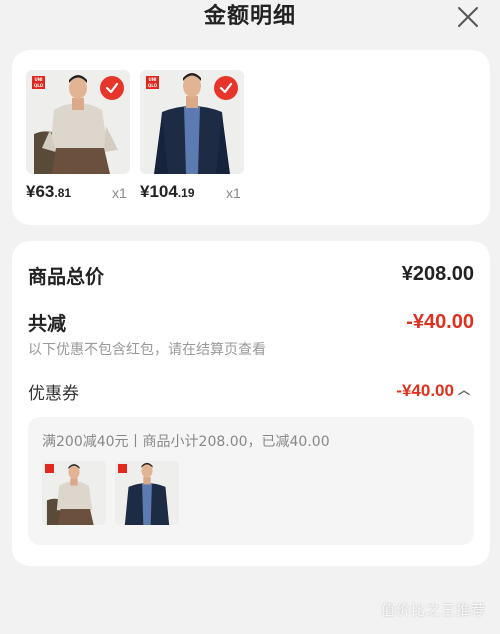 This screenshot has width=500, height=634. I want to click on page-title: 金额明细, so click(249, 16).